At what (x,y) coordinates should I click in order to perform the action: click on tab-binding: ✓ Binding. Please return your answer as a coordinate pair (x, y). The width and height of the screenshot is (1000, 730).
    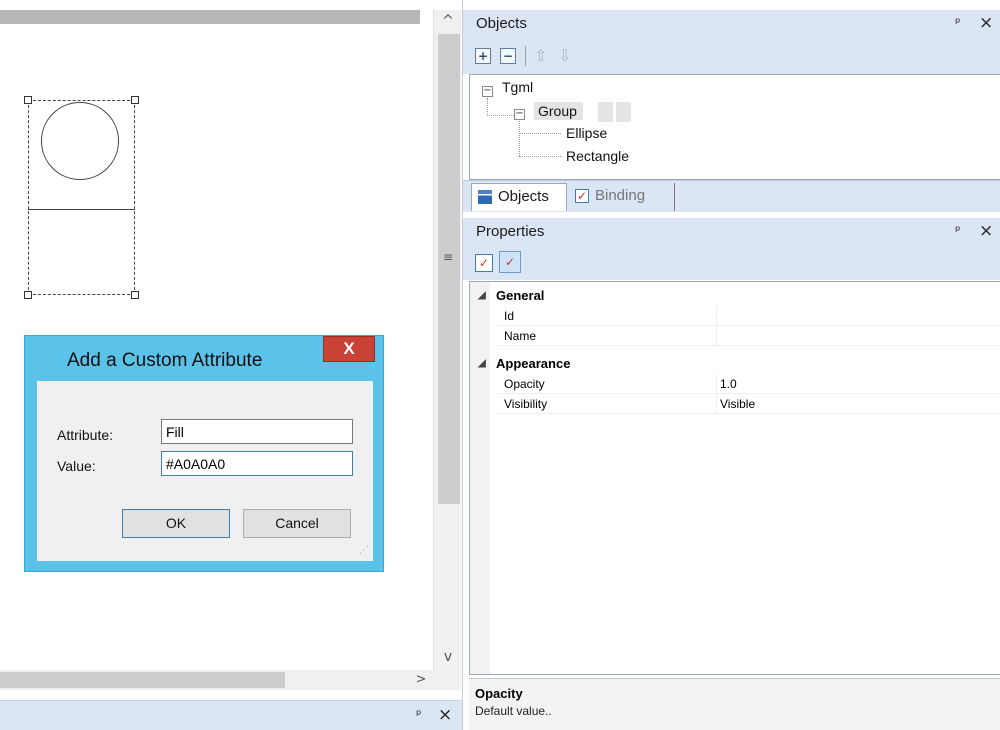
    Looking at the image, I should click on (622, 197).